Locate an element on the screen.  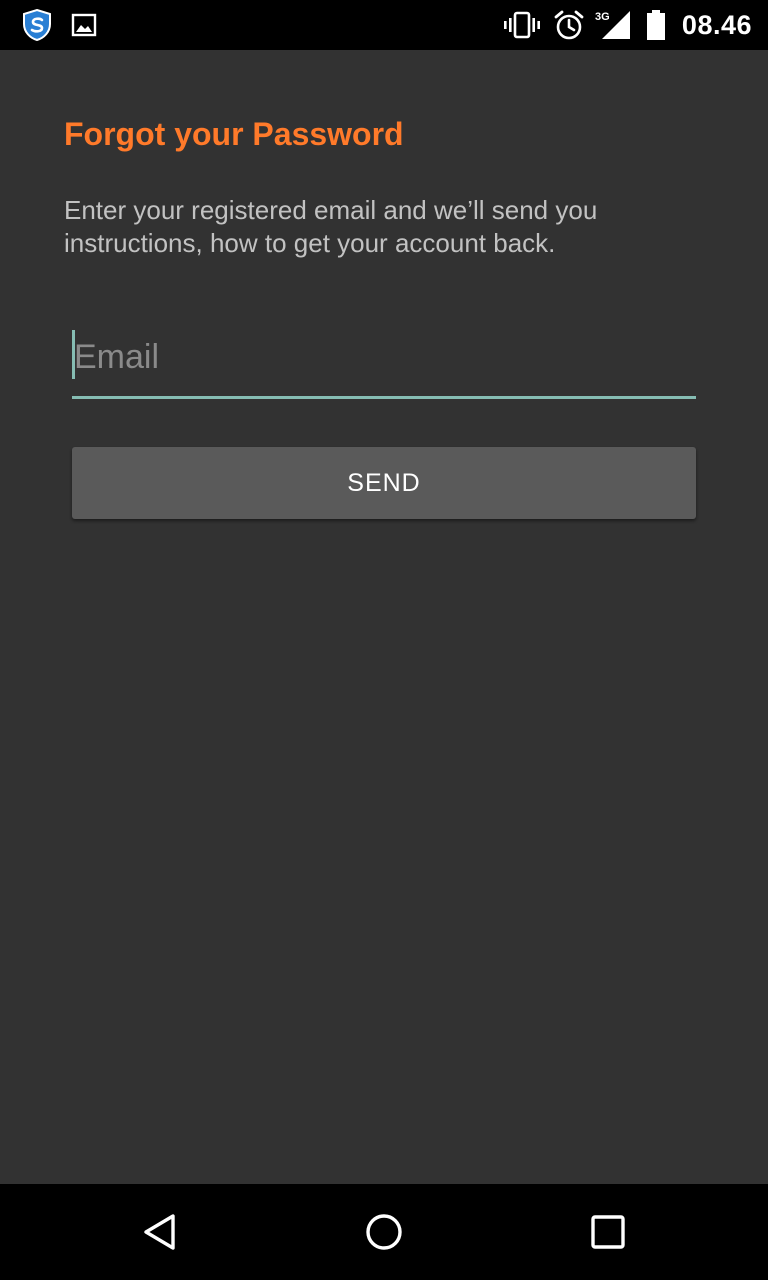
status-bar: 3G 08.46 is located at coordinates (384, 25).